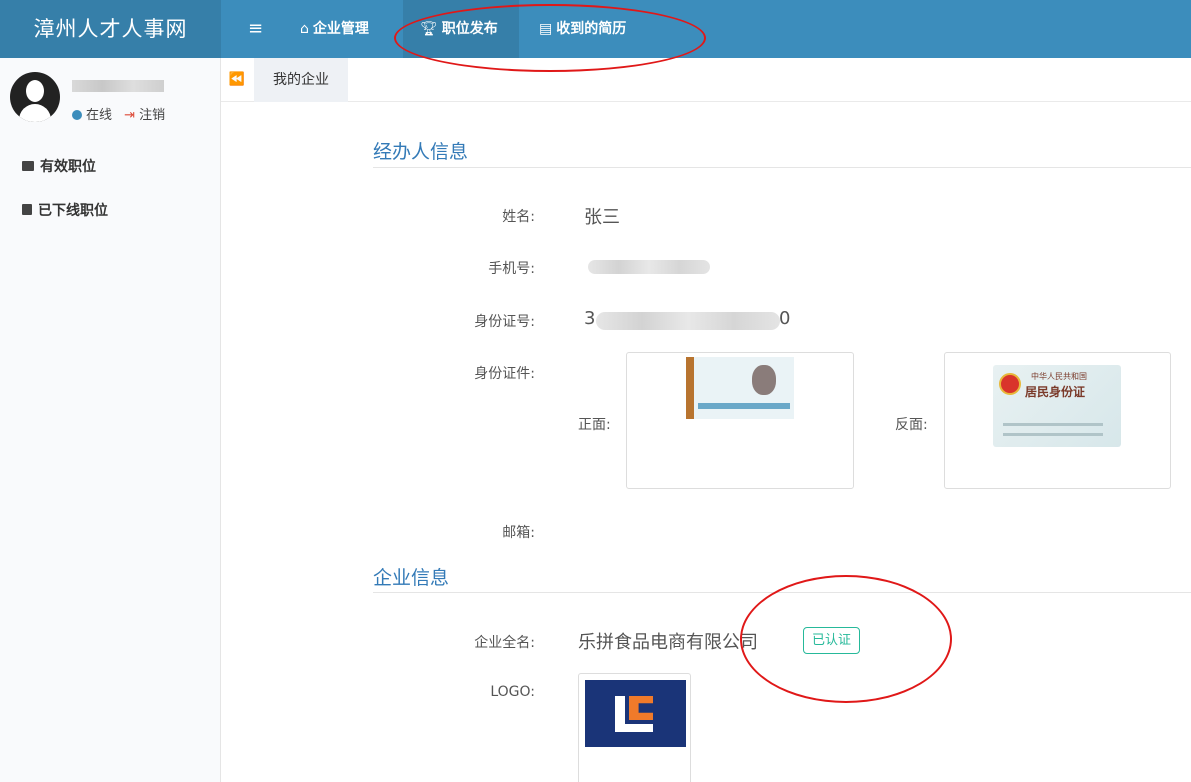 The height and width of the screenshot is (782, 1191). What do you see at coordinates (429, 29) in the screenshot?
I see `trophy-icon: 🏆︎` at bounding box center [429, 29].